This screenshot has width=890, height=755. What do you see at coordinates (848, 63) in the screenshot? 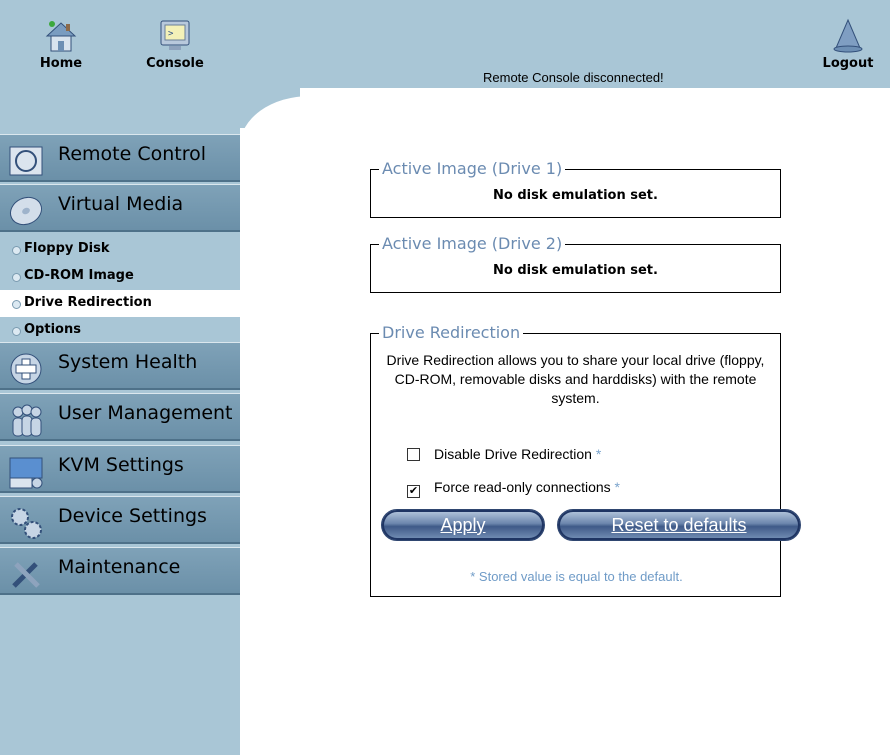
I see `logout-label: Logout` at bounding box center [848, 63].